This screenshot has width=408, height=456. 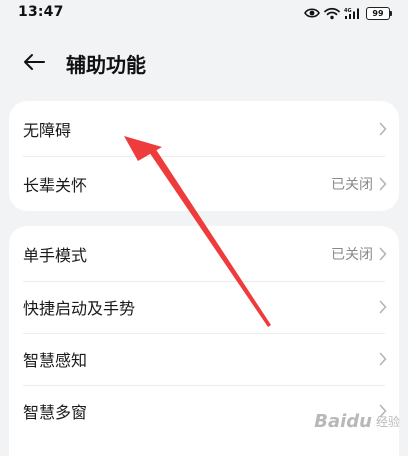 What do you see at coordinates (204, 183) in the screenshot?
I see `setting-item-elder-care: 长辈关怀 已关闭` at bounding box center [204, 183].